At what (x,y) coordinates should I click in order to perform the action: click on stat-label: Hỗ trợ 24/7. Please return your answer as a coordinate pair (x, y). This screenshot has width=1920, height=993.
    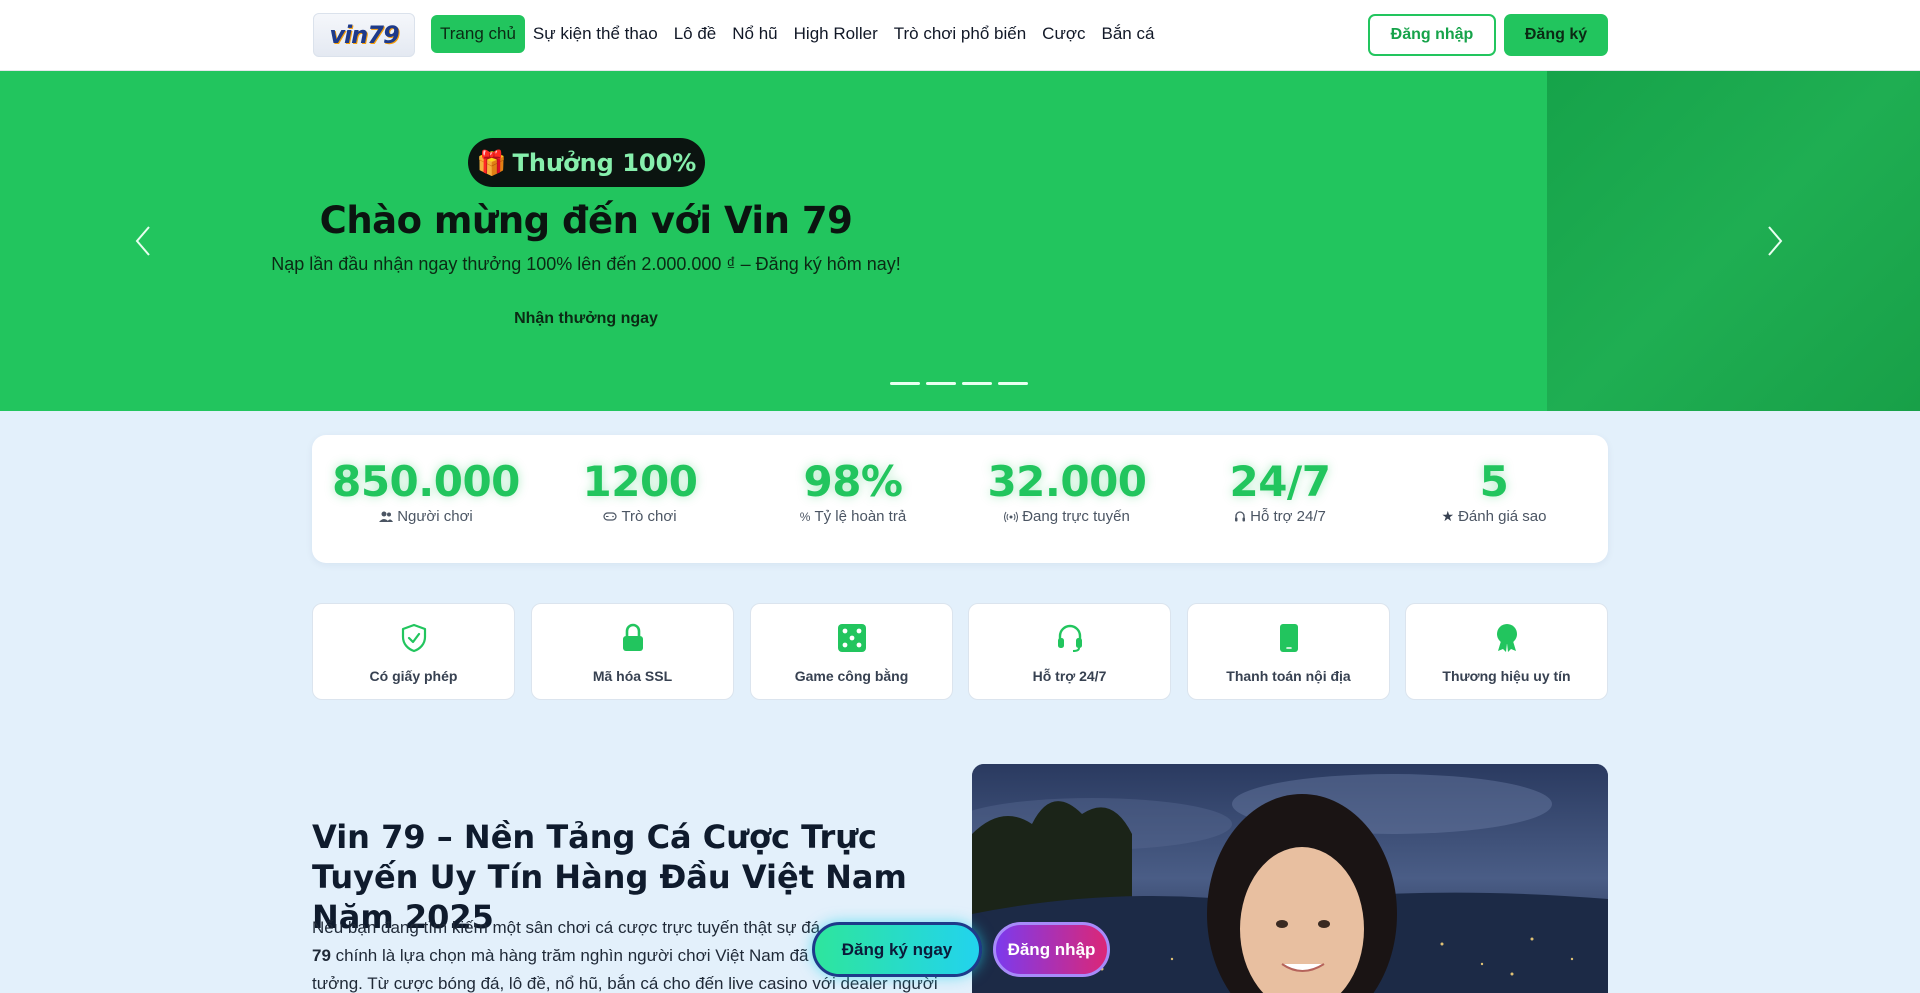
    Looking at the image, I should click on (1280, 516).